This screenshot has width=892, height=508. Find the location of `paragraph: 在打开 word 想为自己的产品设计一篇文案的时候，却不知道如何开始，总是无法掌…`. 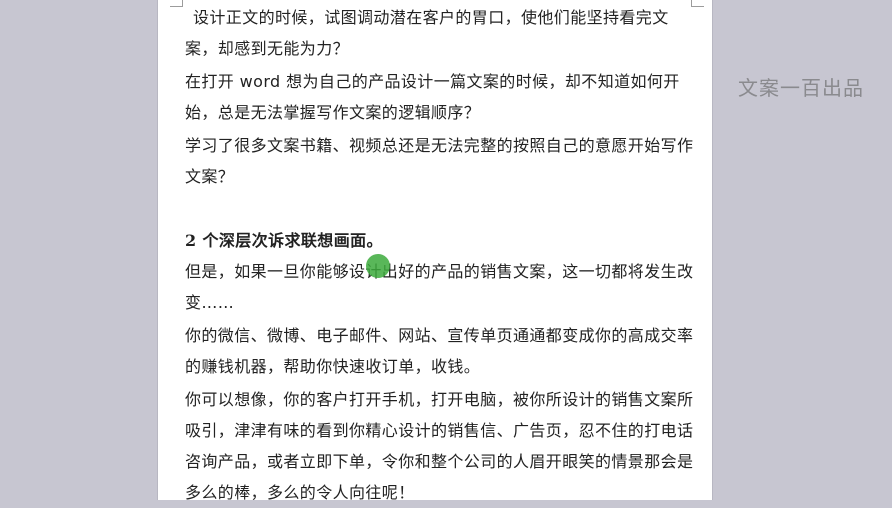

paragraph: 在打开 word 想为自己的产品设计一篇文案的时候，却不知道如何开始，总是无法掌… is located at coordinates (432, 97).